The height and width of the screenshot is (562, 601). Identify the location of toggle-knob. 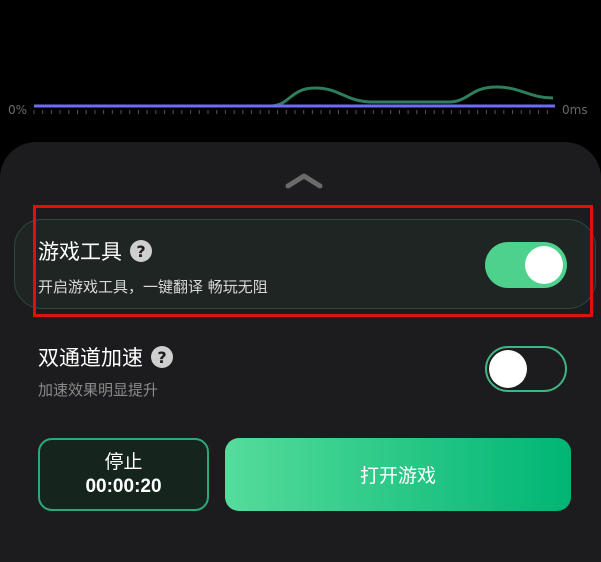
(508, 369).